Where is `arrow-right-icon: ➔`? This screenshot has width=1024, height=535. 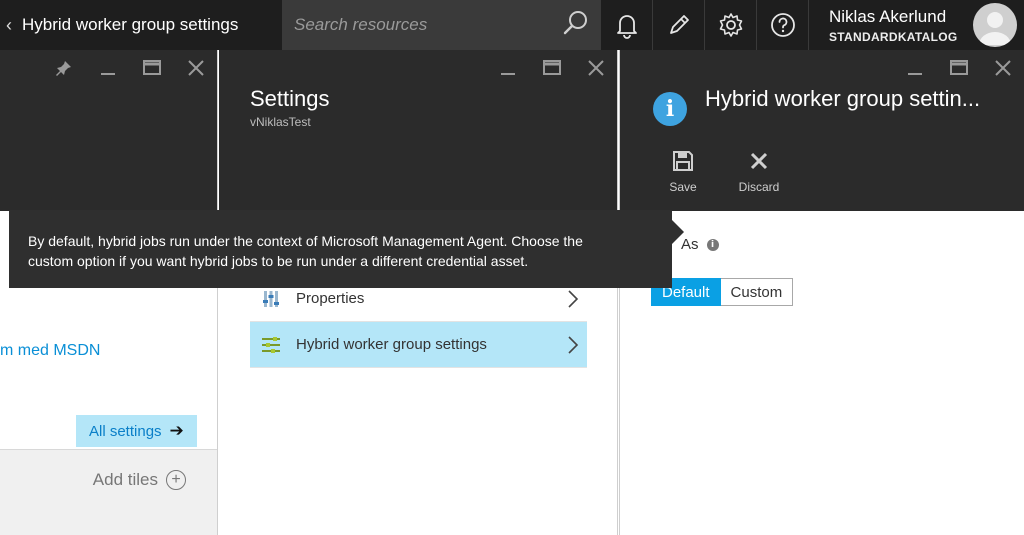 arrow-right-icon: ➔ is located at coordinates (176, 430).